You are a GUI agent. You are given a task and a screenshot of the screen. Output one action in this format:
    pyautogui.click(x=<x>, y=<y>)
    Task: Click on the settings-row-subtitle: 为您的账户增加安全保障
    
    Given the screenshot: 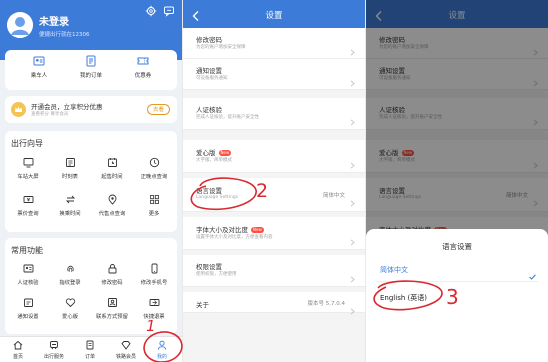 What is the action you would take?
    pyautogui.click(x=221, y=47)
    